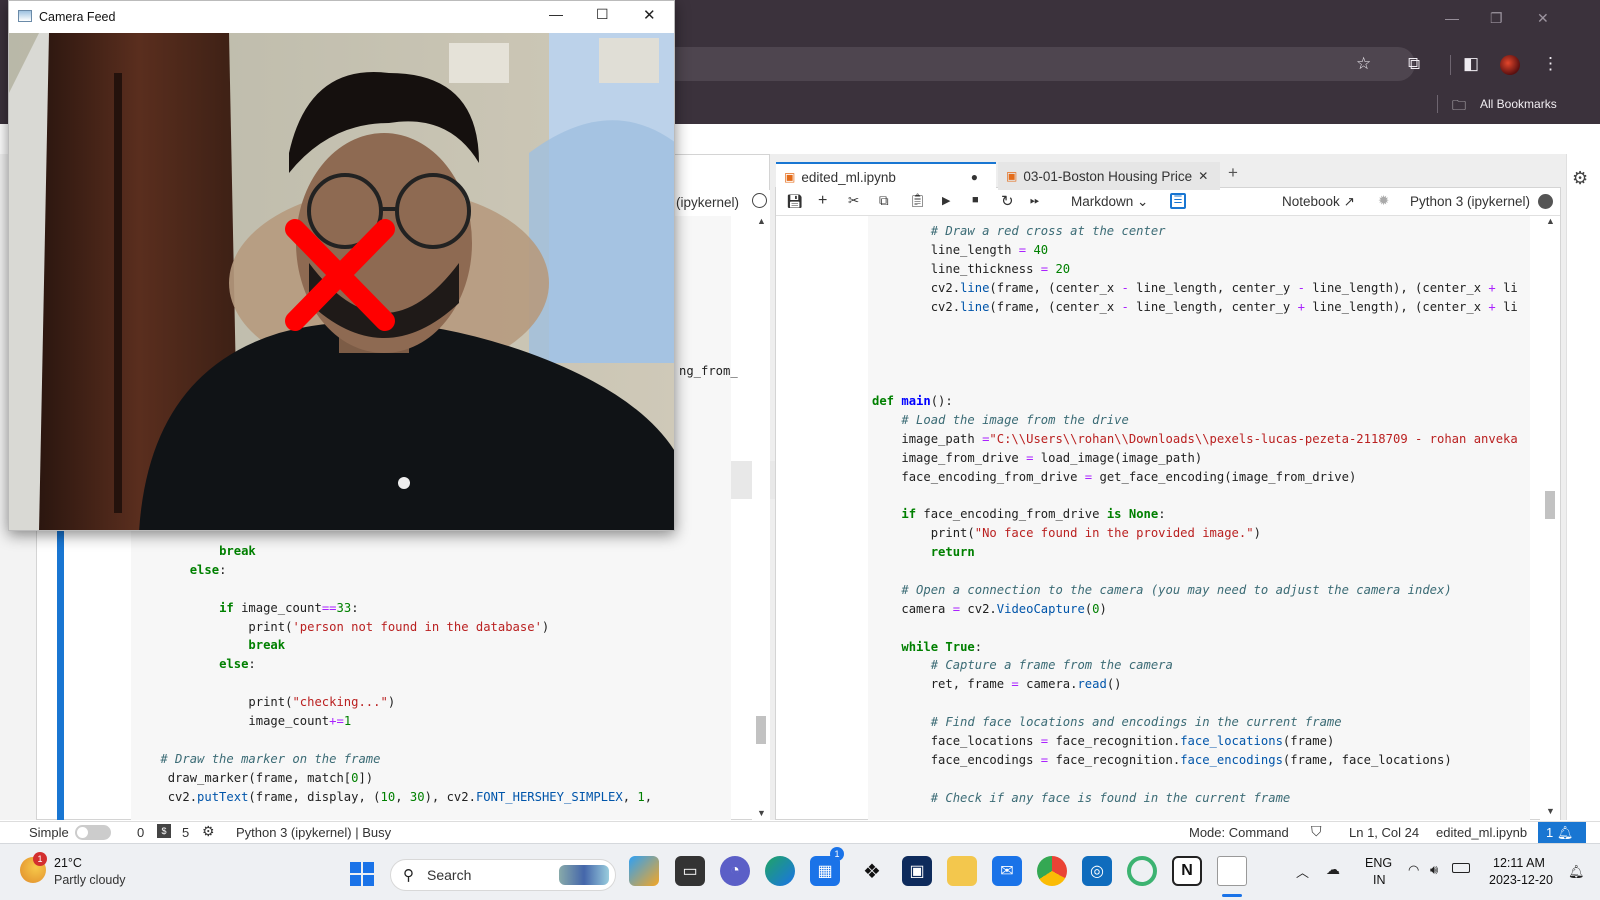 The height and width of the screenshot is (900, 1600). I want to click on clock-date: 2023-12-20, so click(1521, 880).